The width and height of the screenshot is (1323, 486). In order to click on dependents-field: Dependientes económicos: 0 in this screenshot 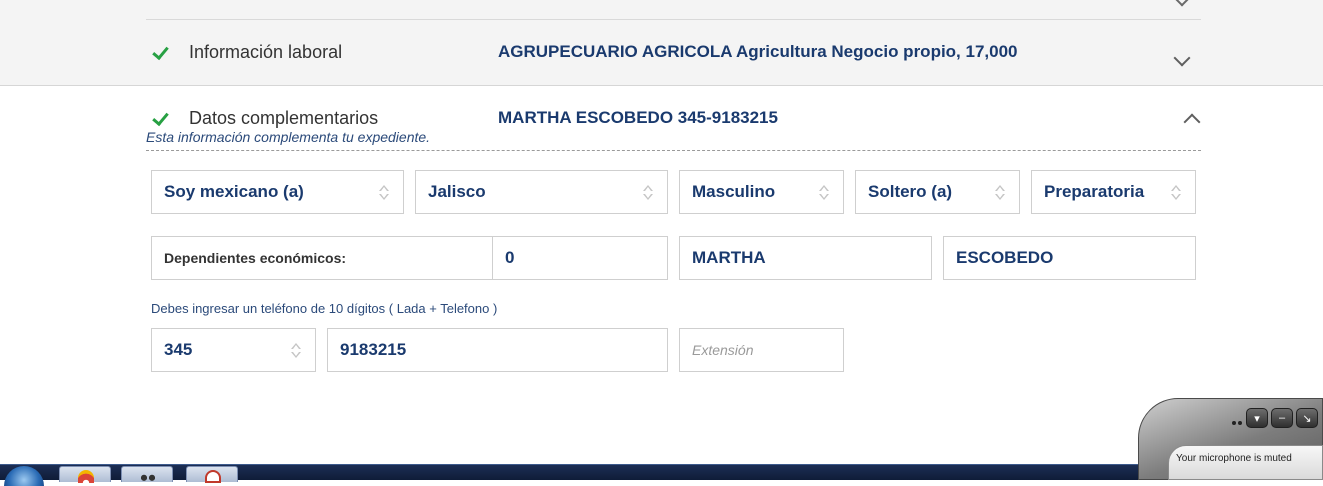, I will do `click(409, 258)`.